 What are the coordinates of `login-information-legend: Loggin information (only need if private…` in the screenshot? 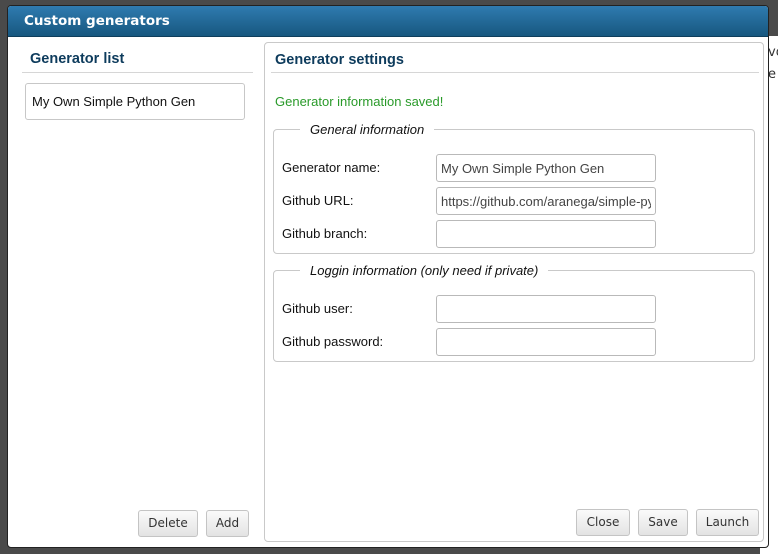 It's located at (424, 270).